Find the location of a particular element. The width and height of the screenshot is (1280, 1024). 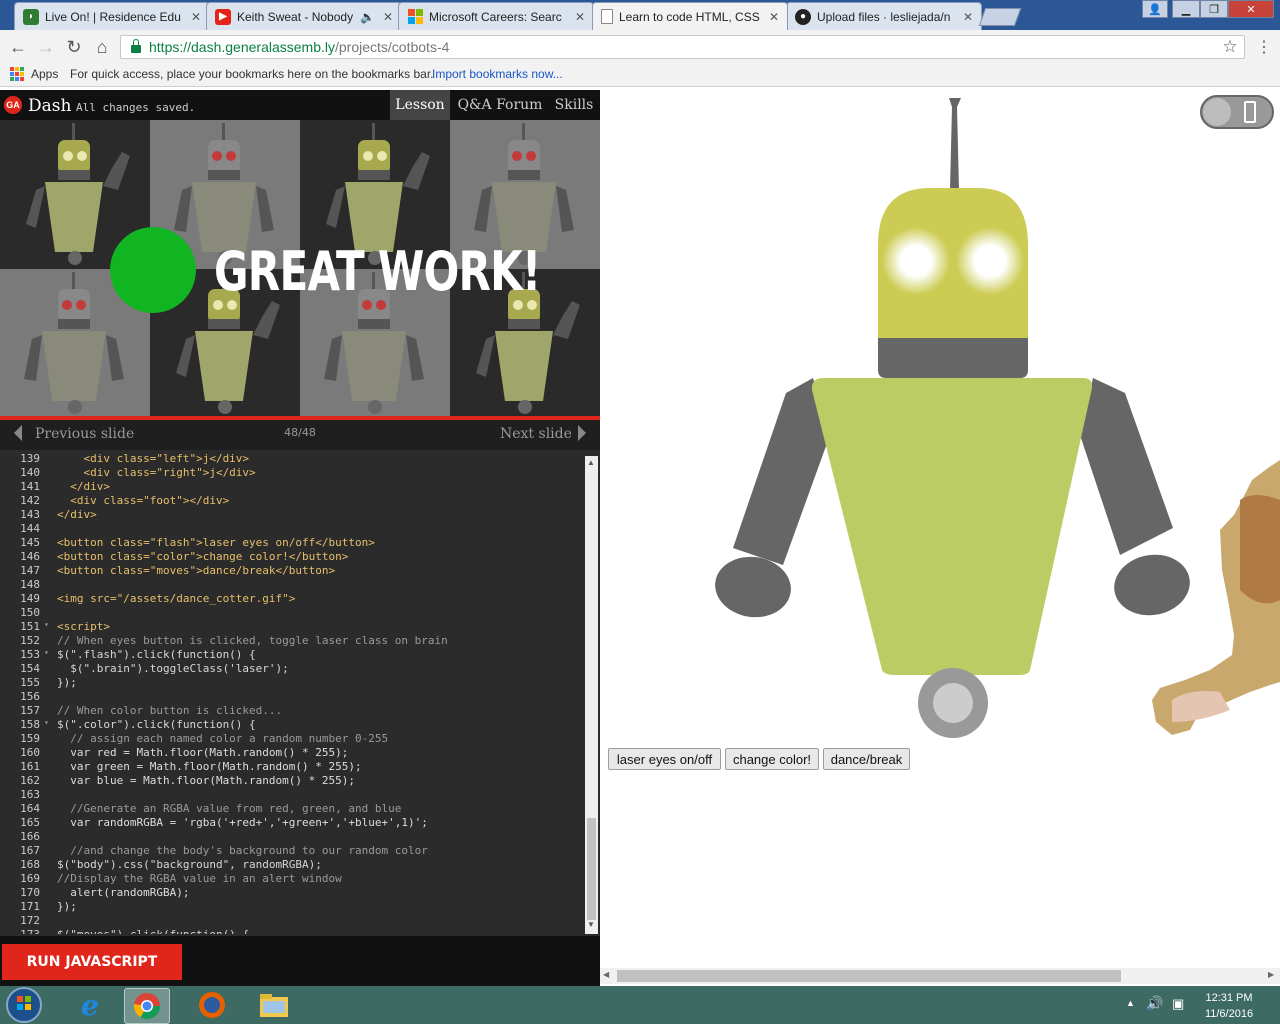

line-number: 170 is located at coordinates (30, 892).